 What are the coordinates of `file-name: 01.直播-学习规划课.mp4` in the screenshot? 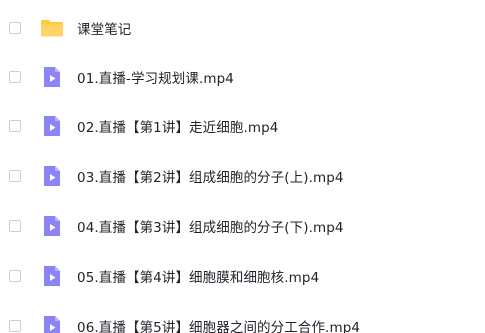 It's located at (155, 79).